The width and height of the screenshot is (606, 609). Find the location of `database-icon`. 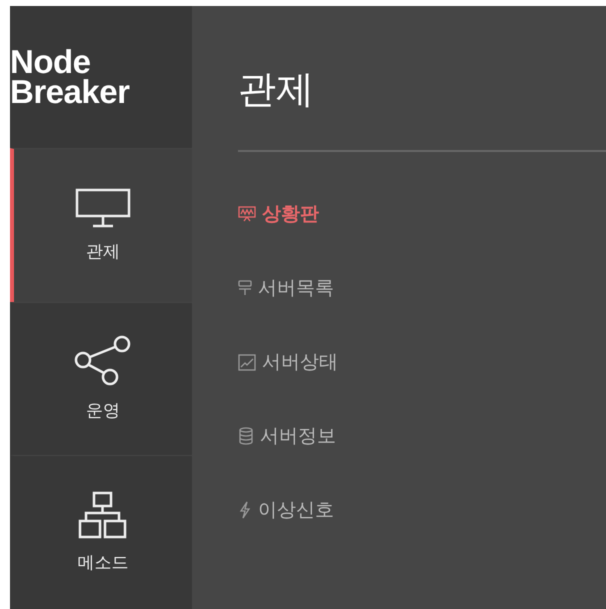

database-icon is located at coordinates (246, 436).